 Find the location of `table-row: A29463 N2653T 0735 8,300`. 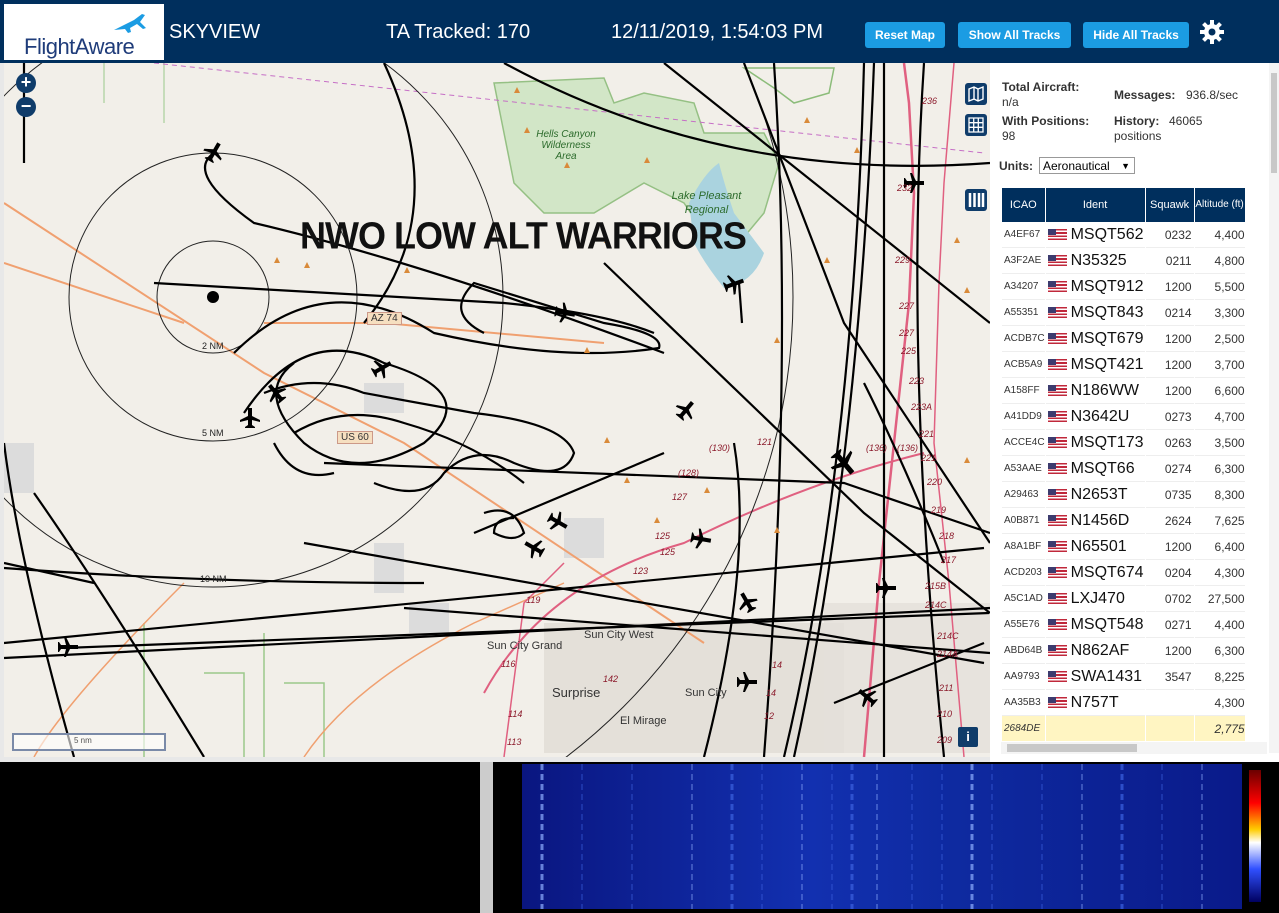

table-row: A29463 N2653T 0735 8,300 is located at coordinates (1123, 495).